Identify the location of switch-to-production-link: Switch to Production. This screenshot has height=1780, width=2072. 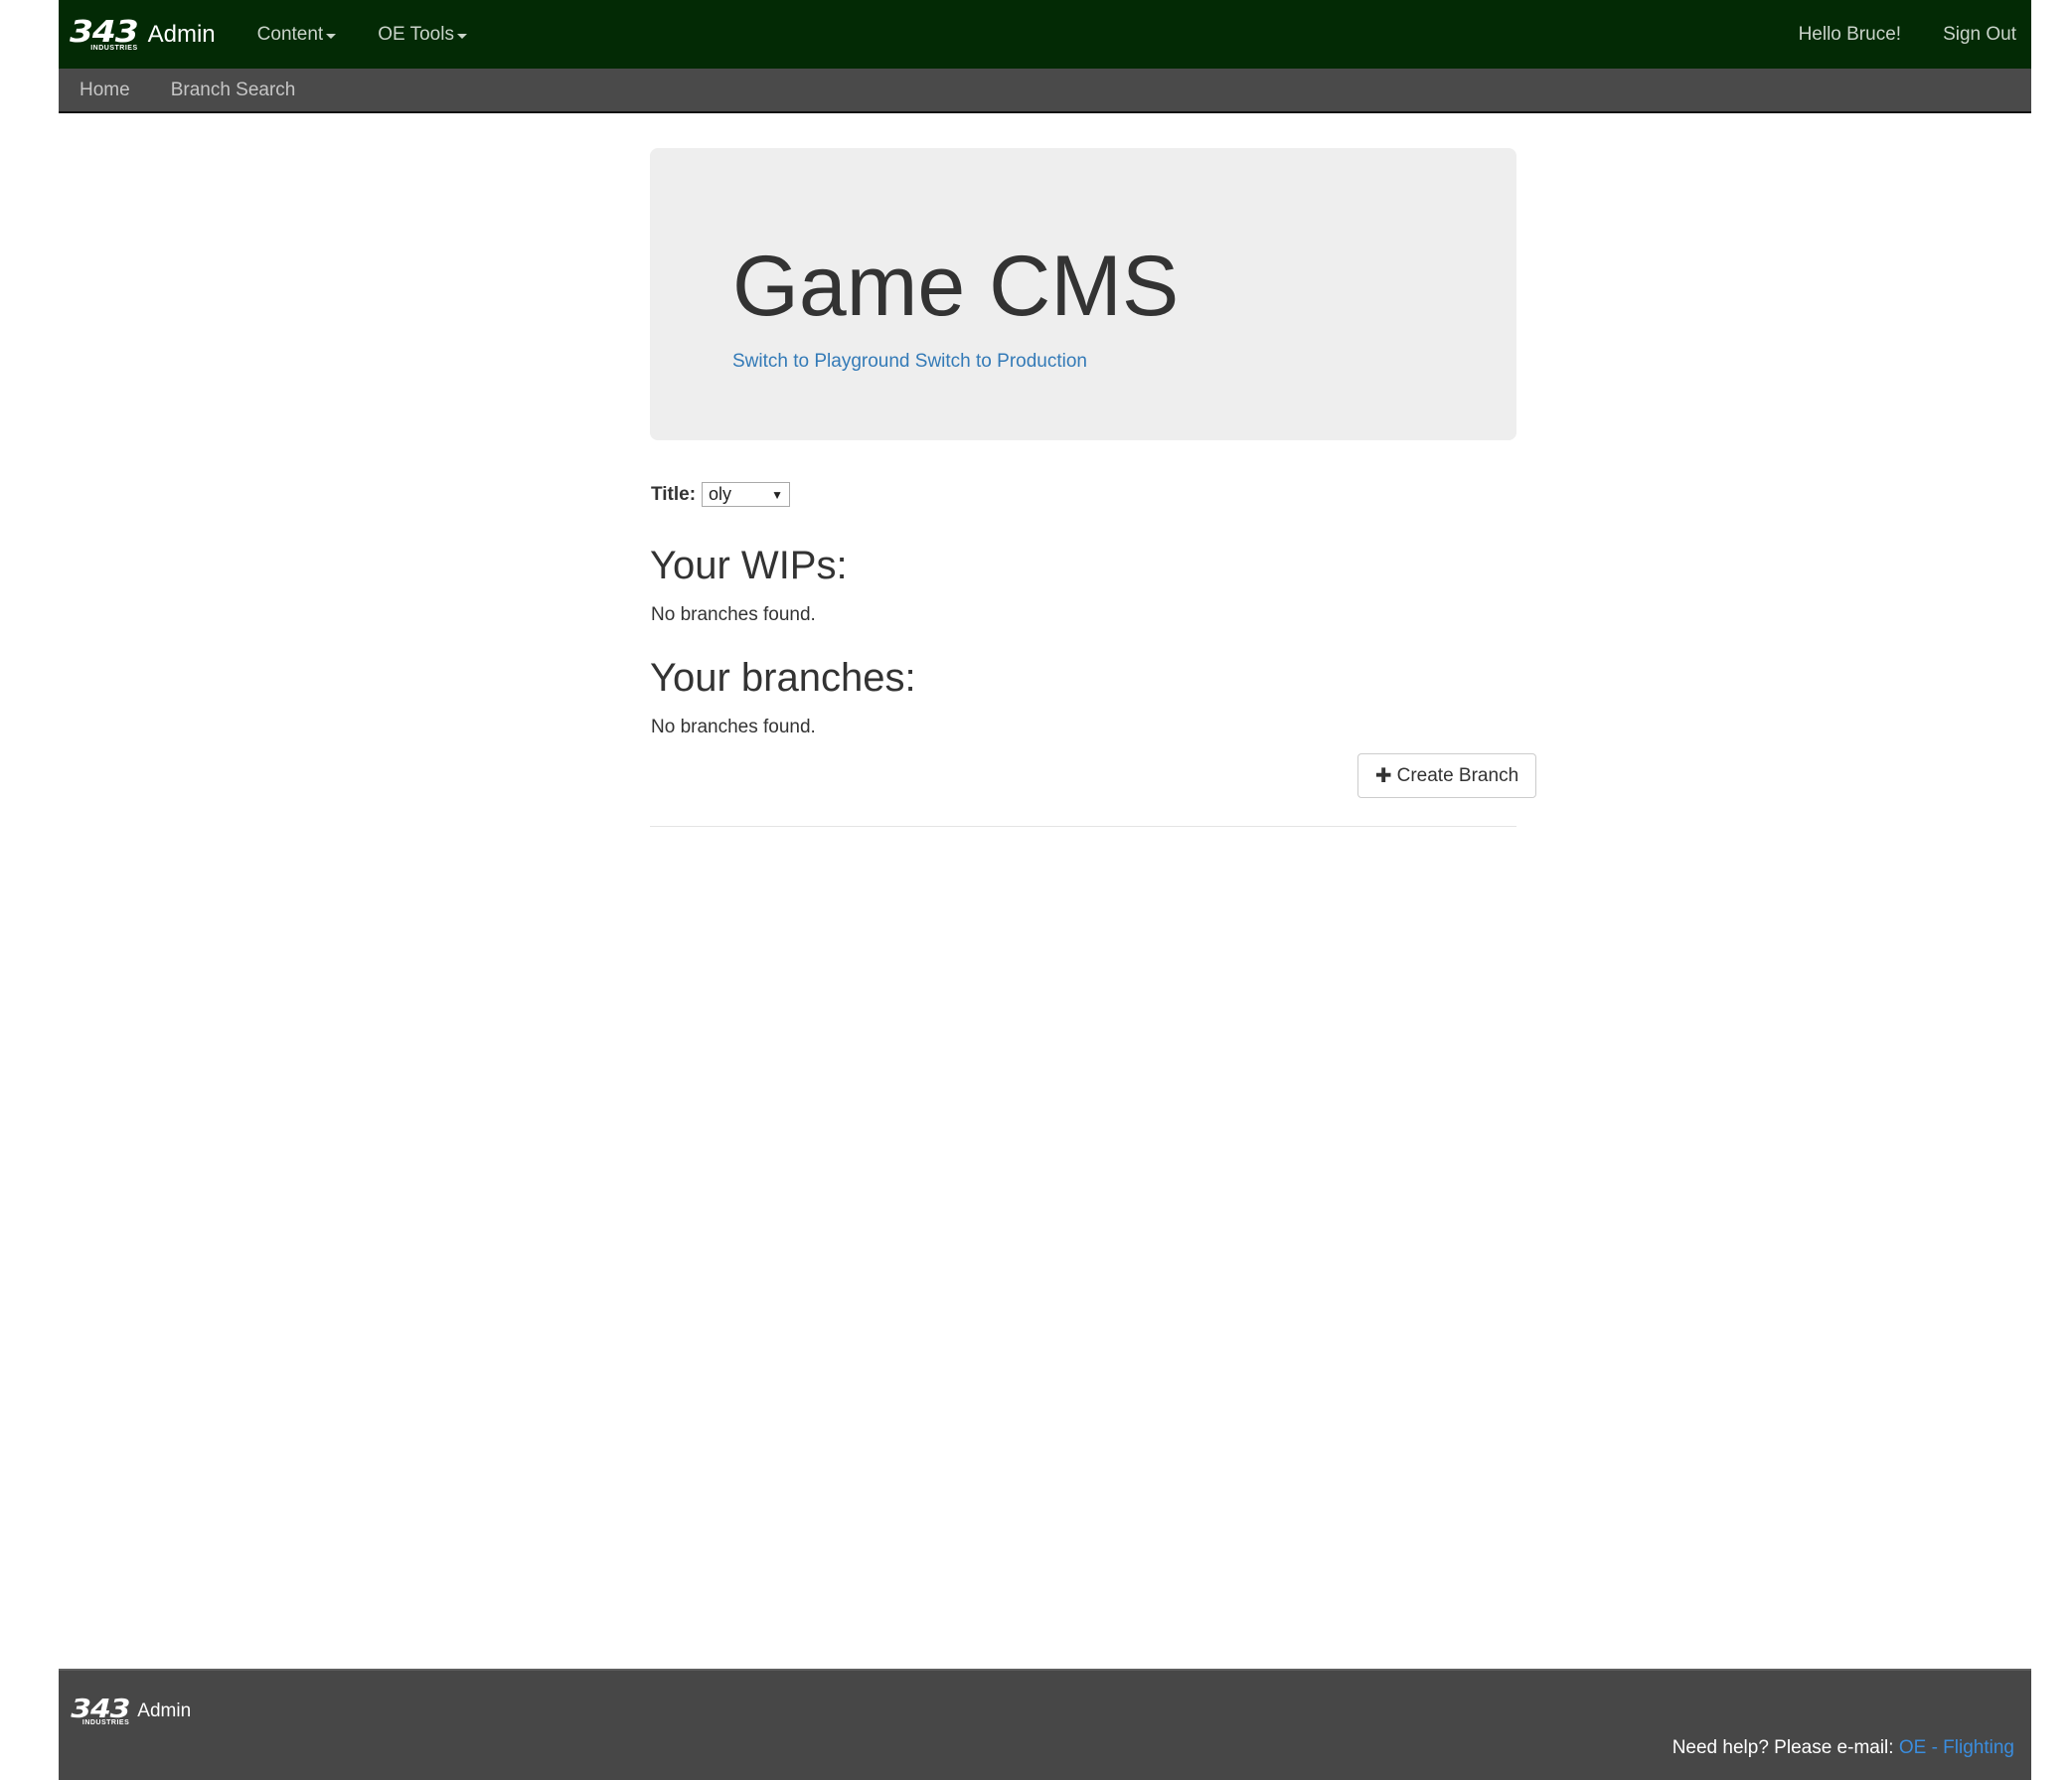
(1001, 361).